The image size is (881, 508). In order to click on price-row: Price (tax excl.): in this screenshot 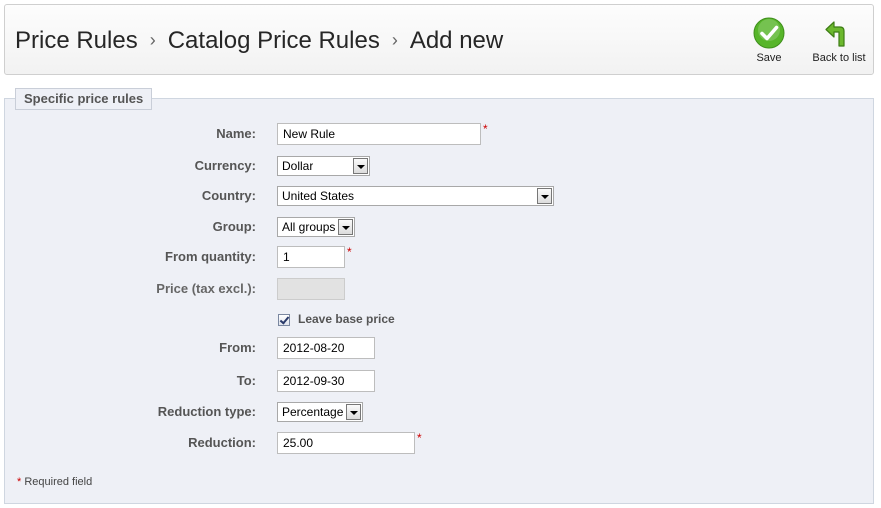, I will do `click(435, 289)`.